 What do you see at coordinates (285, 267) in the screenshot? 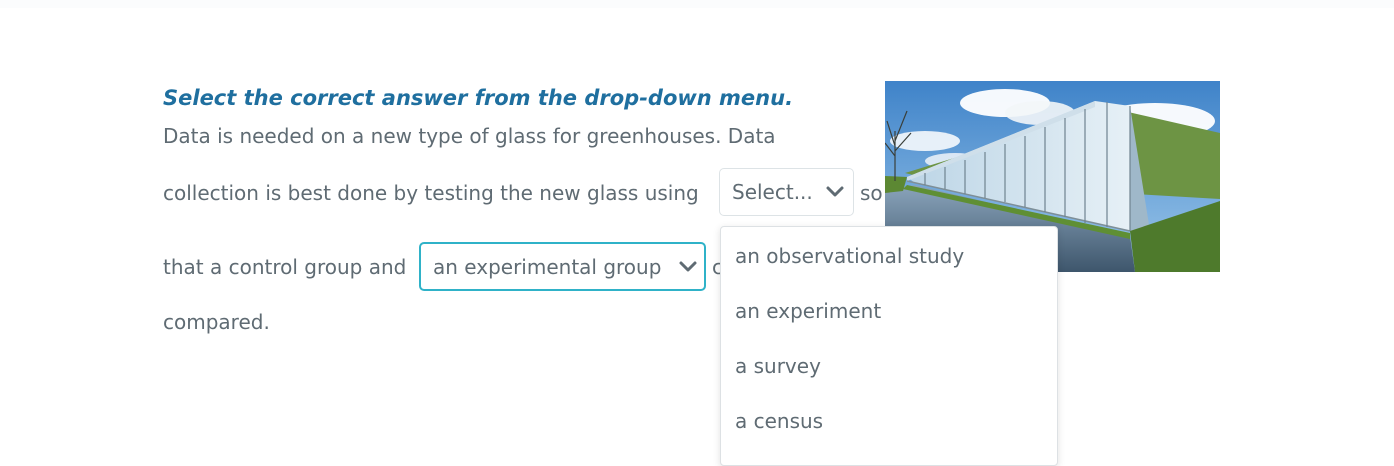
I see `question-line-3: that a control group and` at bounding box center [285, 267].